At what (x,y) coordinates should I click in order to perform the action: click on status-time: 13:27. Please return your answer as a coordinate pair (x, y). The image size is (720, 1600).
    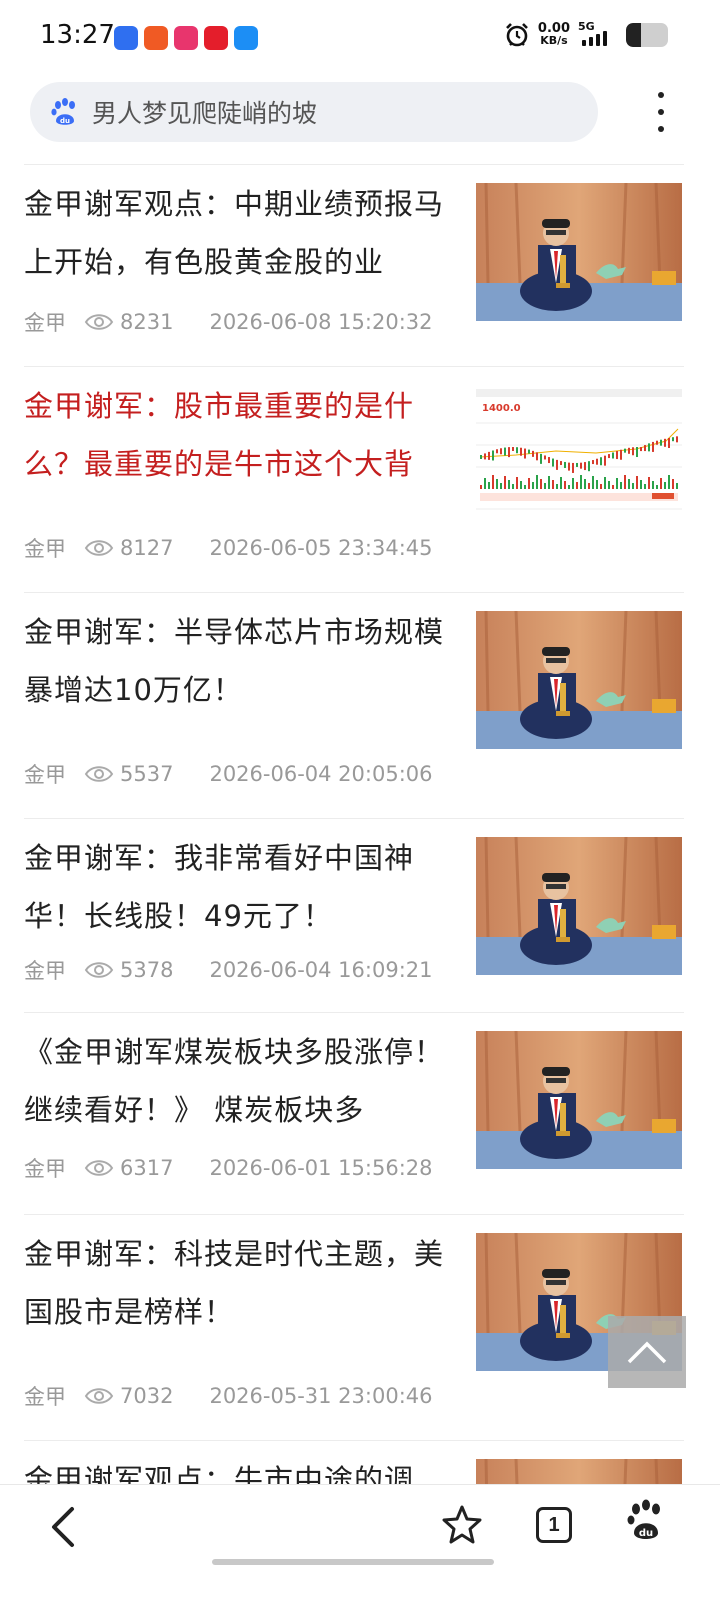
    Looking at the image, I should click on (77, 35).